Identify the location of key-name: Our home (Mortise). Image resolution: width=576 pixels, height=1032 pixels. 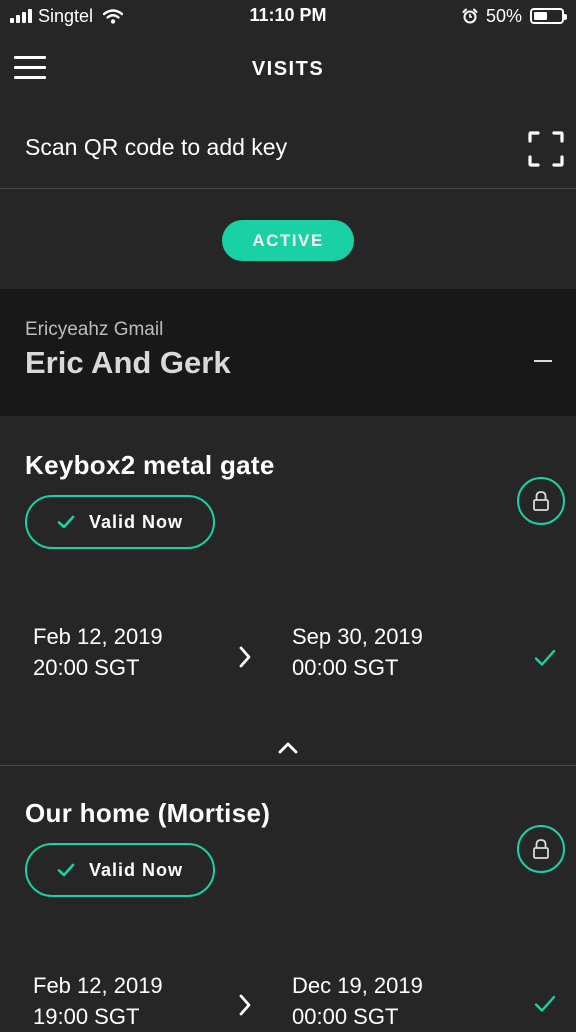
(148, 813).